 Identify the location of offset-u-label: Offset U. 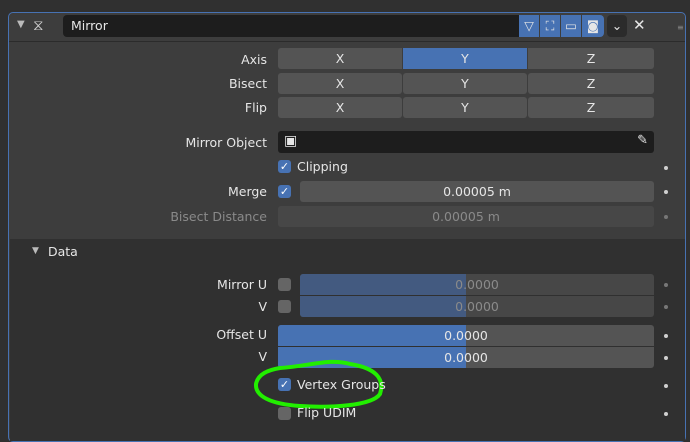
(241, 334).